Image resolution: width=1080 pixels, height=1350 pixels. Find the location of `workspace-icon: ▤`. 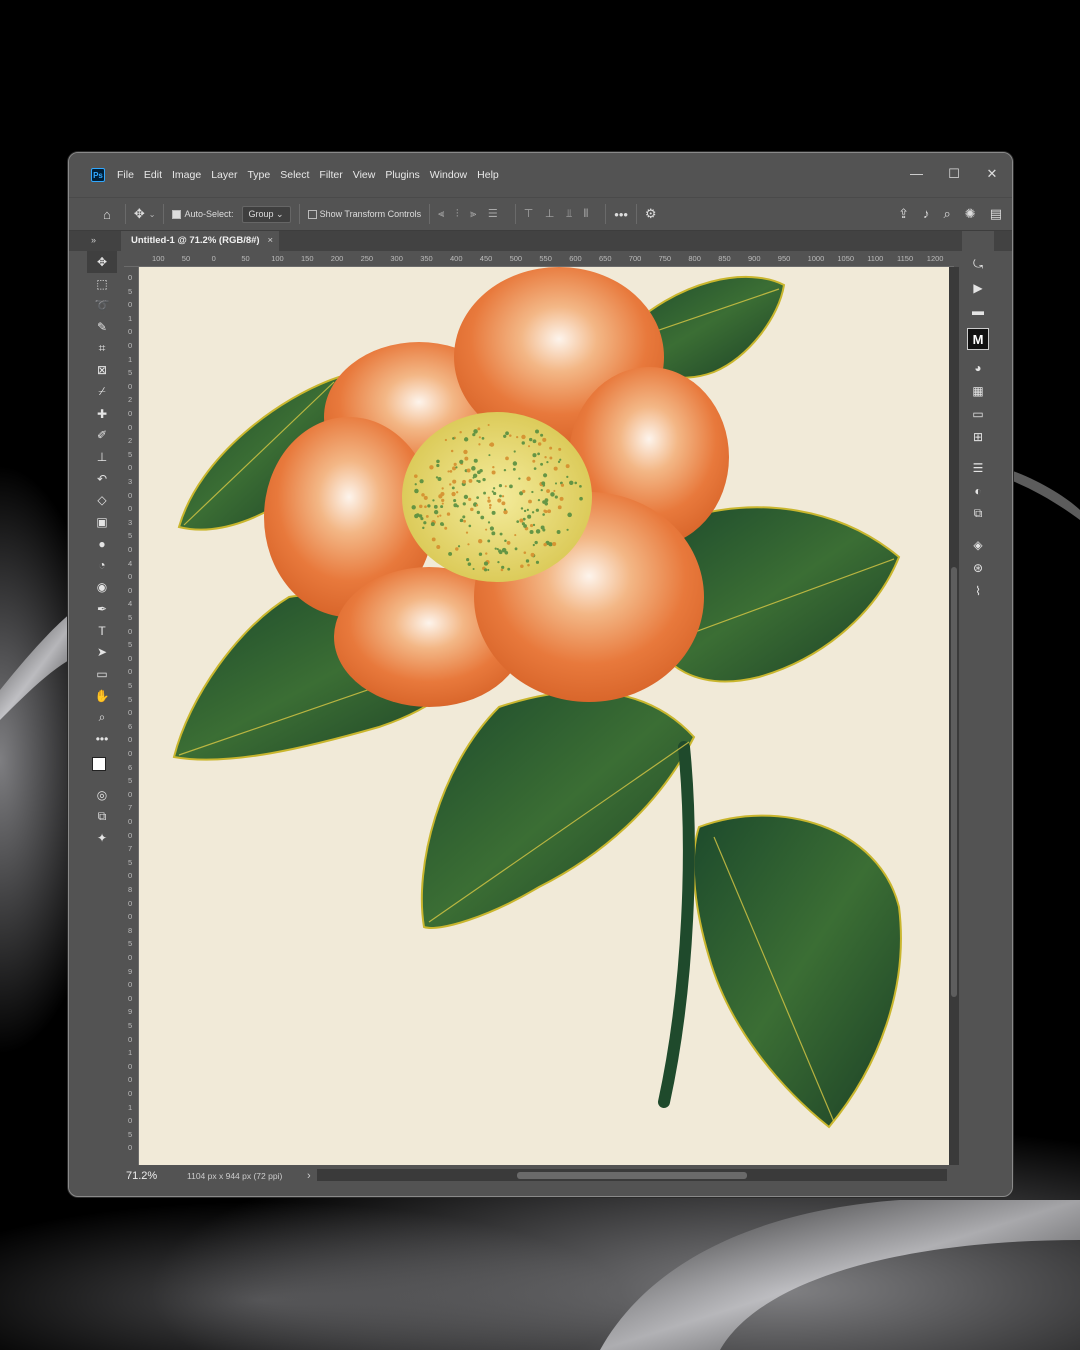

workspace-icon: ▤ is located at coordinates (996, 214).